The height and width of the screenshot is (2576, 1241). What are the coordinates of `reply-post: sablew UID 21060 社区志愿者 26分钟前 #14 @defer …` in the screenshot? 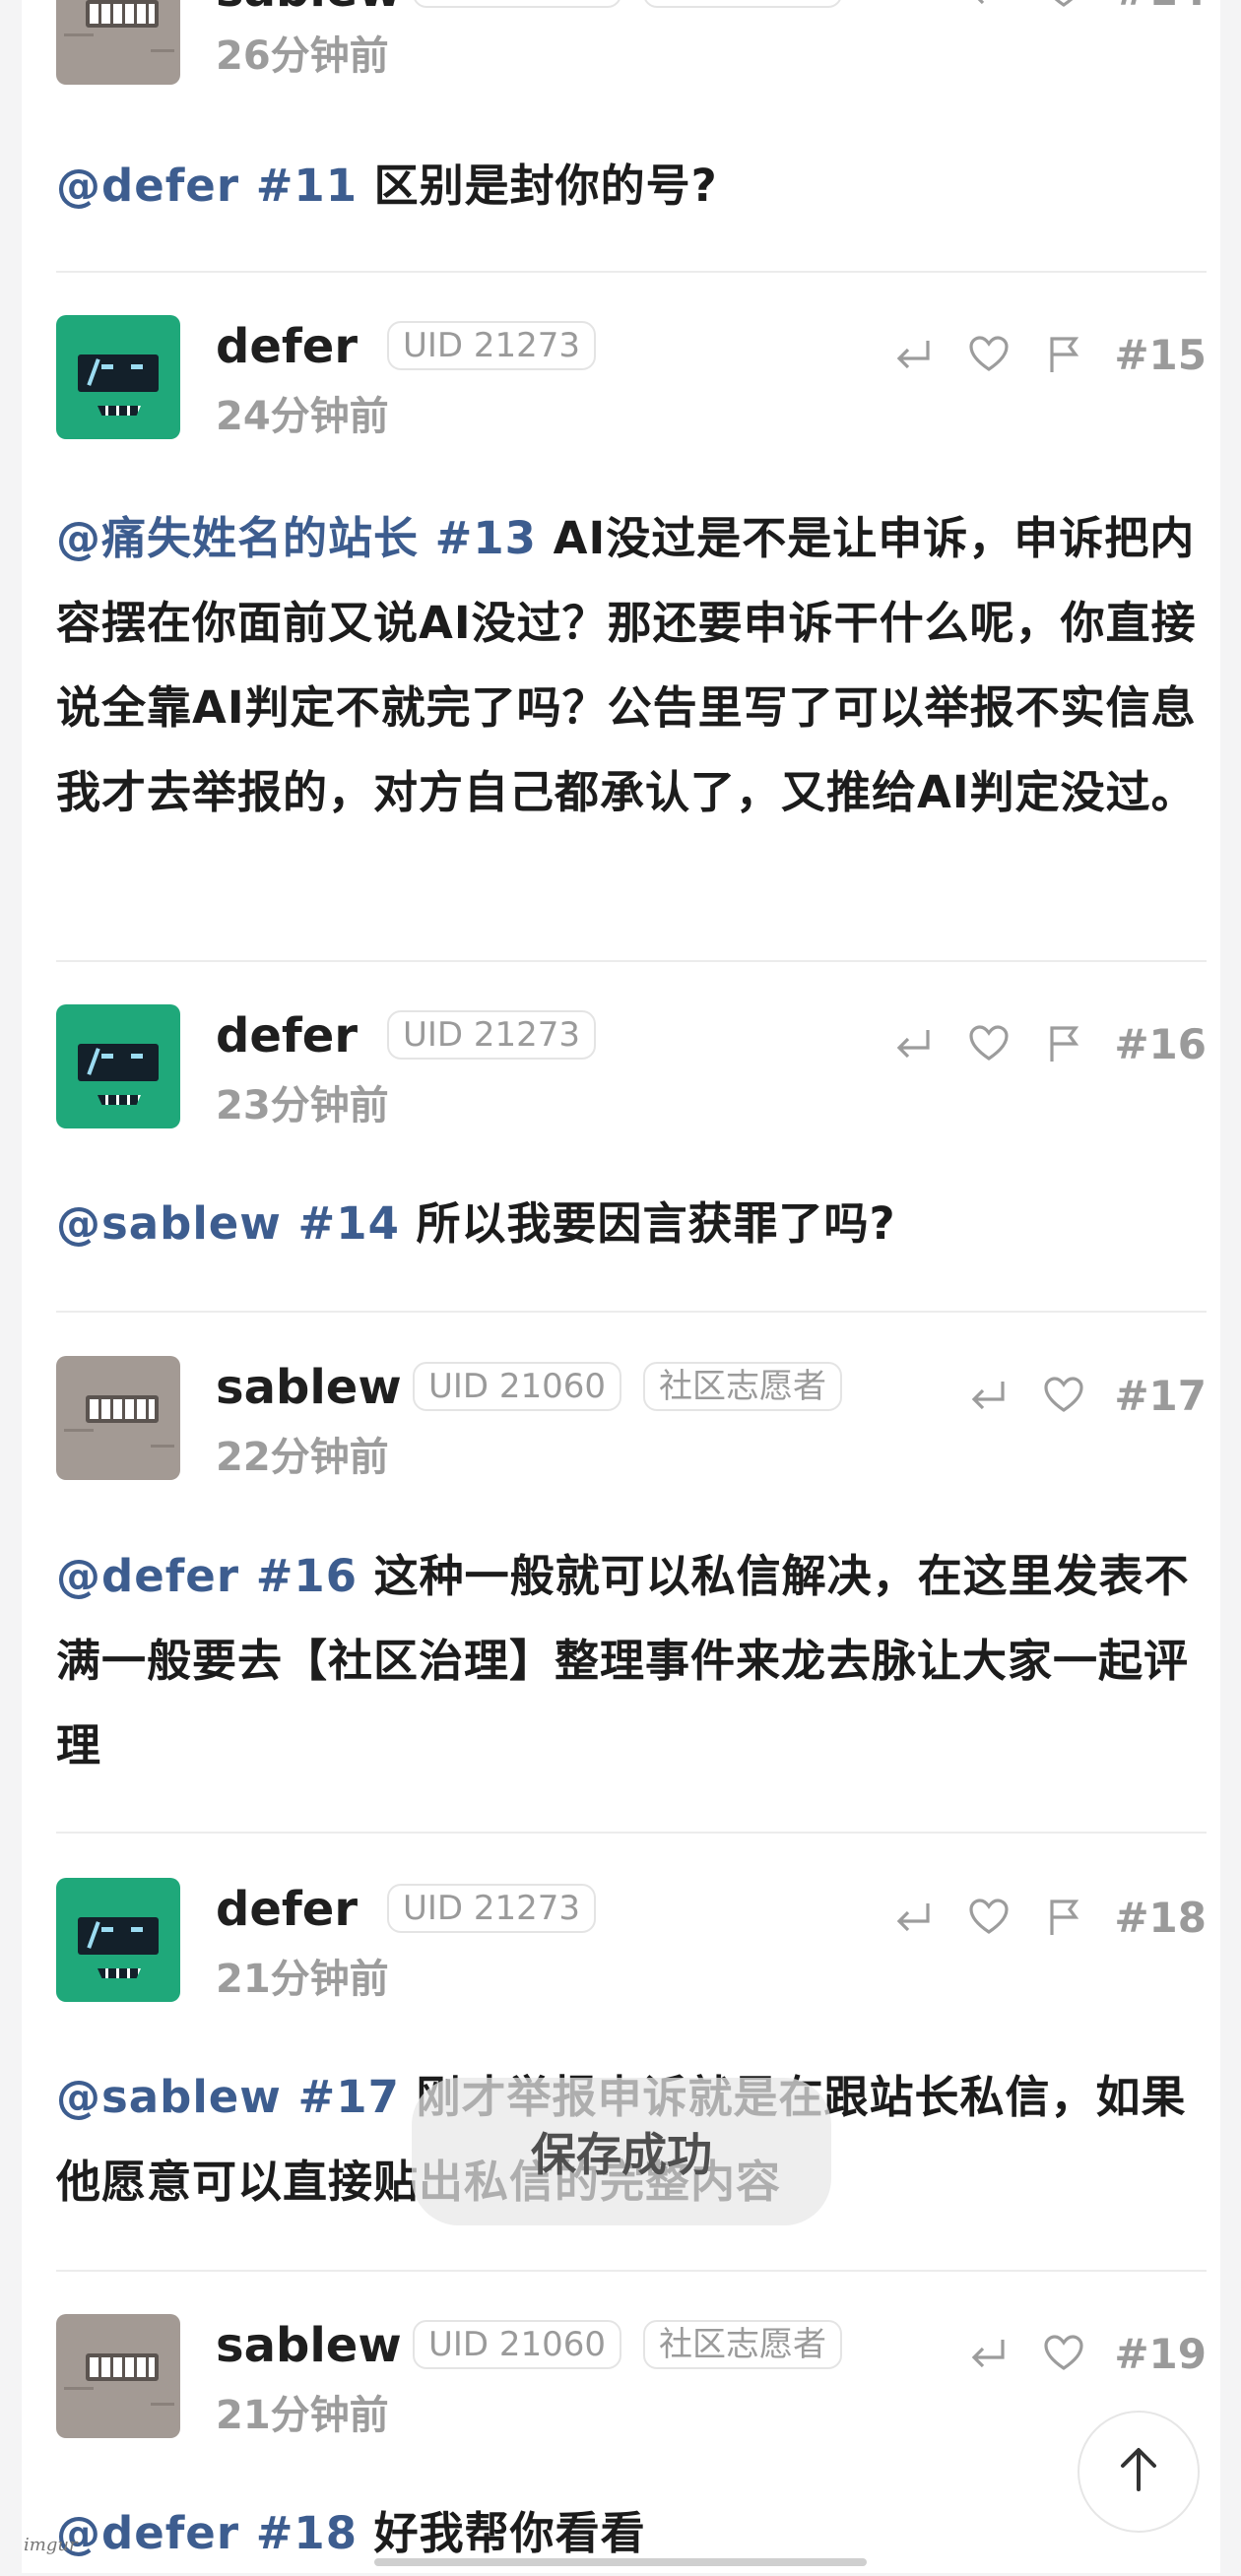 It's located at (632, 108).